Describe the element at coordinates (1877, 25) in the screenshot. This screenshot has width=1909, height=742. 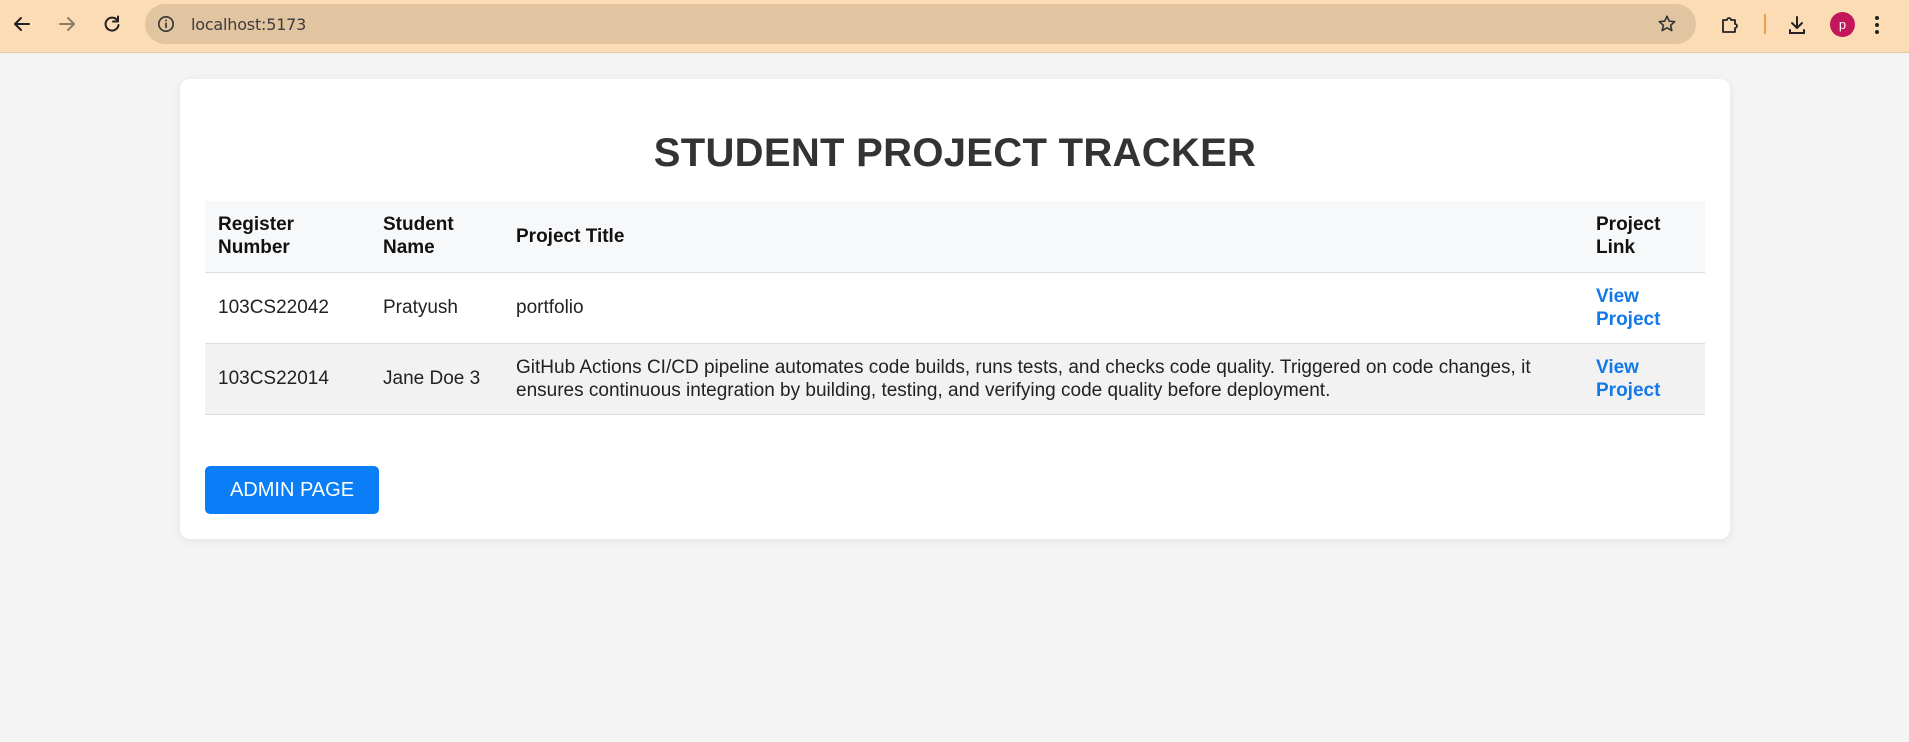
I see `more-menu-icon` at that location.